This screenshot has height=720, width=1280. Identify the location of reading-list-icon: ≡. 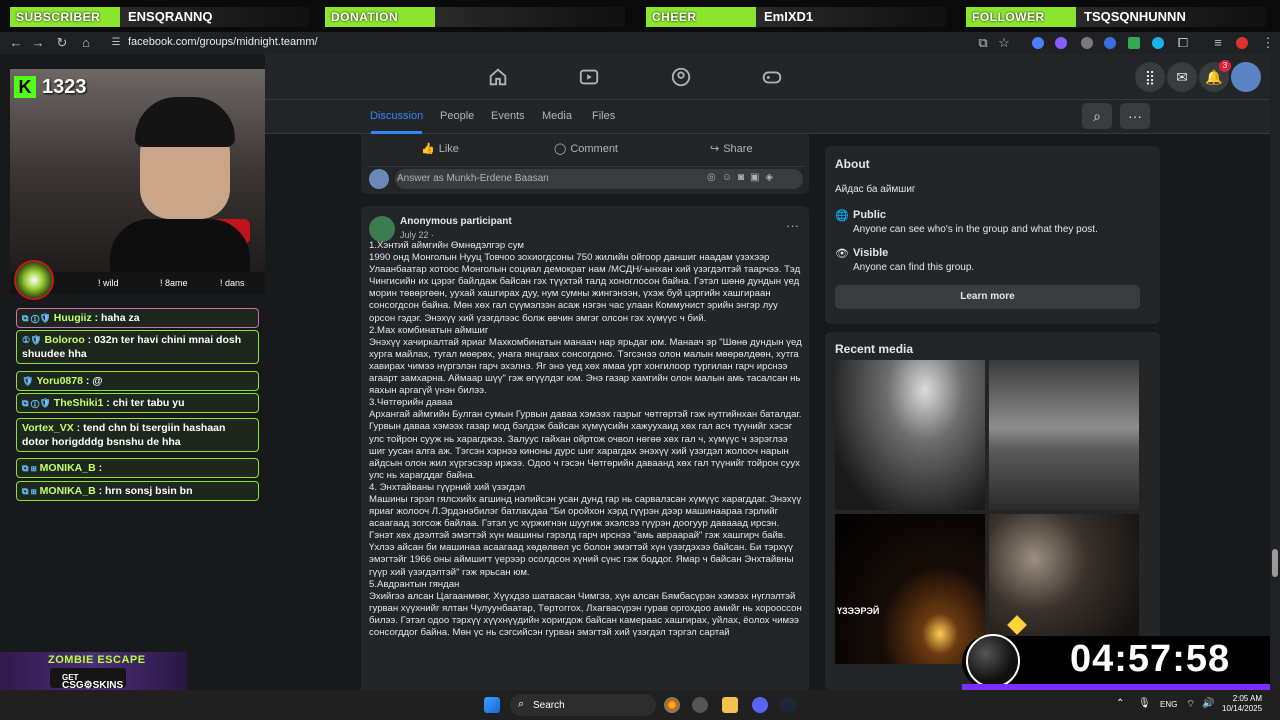
(1218, 43).